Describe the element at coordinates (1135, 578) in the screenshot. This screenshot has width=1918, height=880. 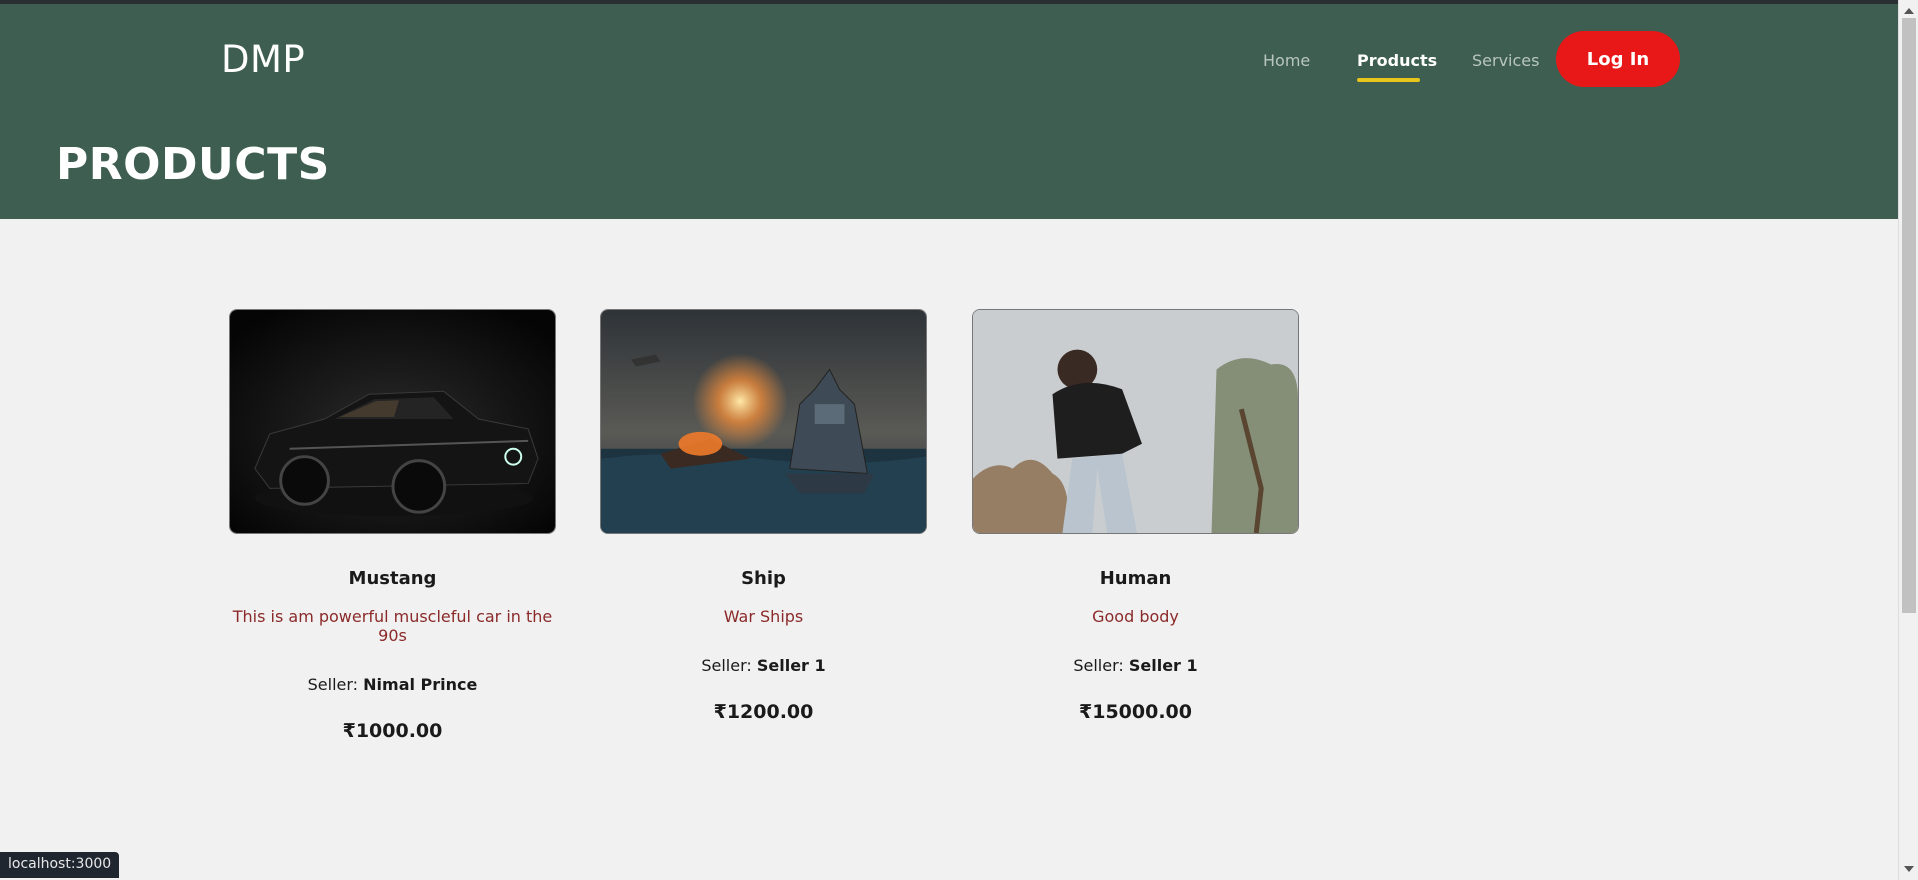
I see `product-name: Human` at that location.